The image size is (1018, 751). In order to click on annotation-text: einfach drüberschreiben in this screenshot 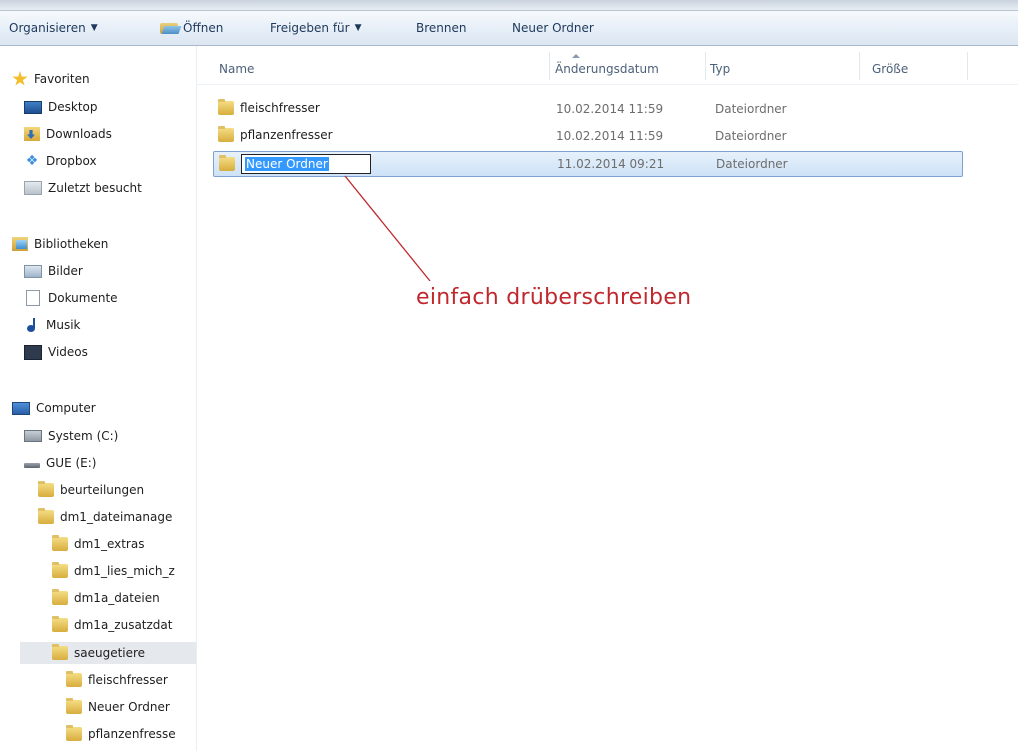, I will do `click(554, 297)`.